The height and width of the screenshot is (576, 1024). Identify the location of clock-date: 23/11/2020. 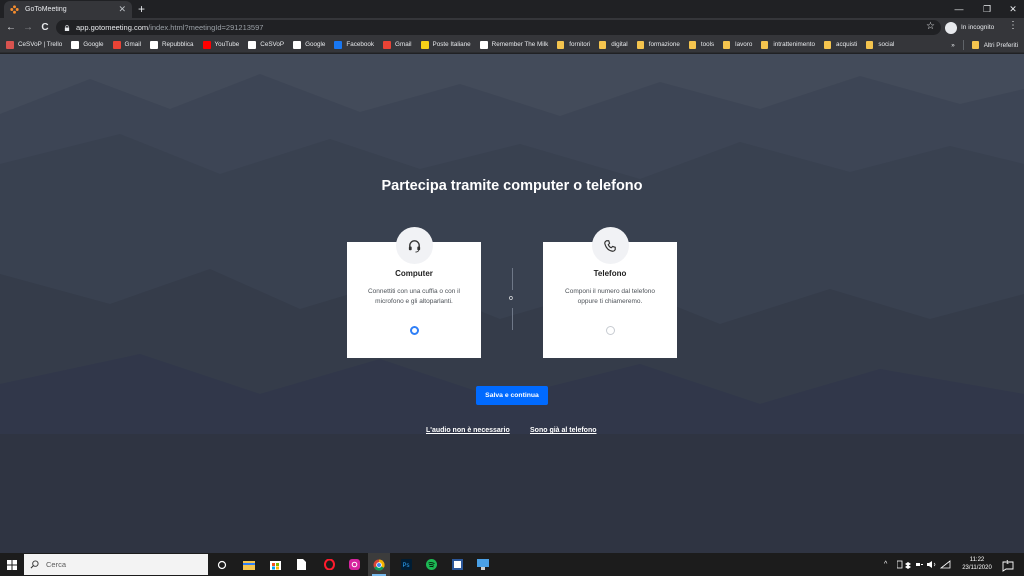
(977, 568).